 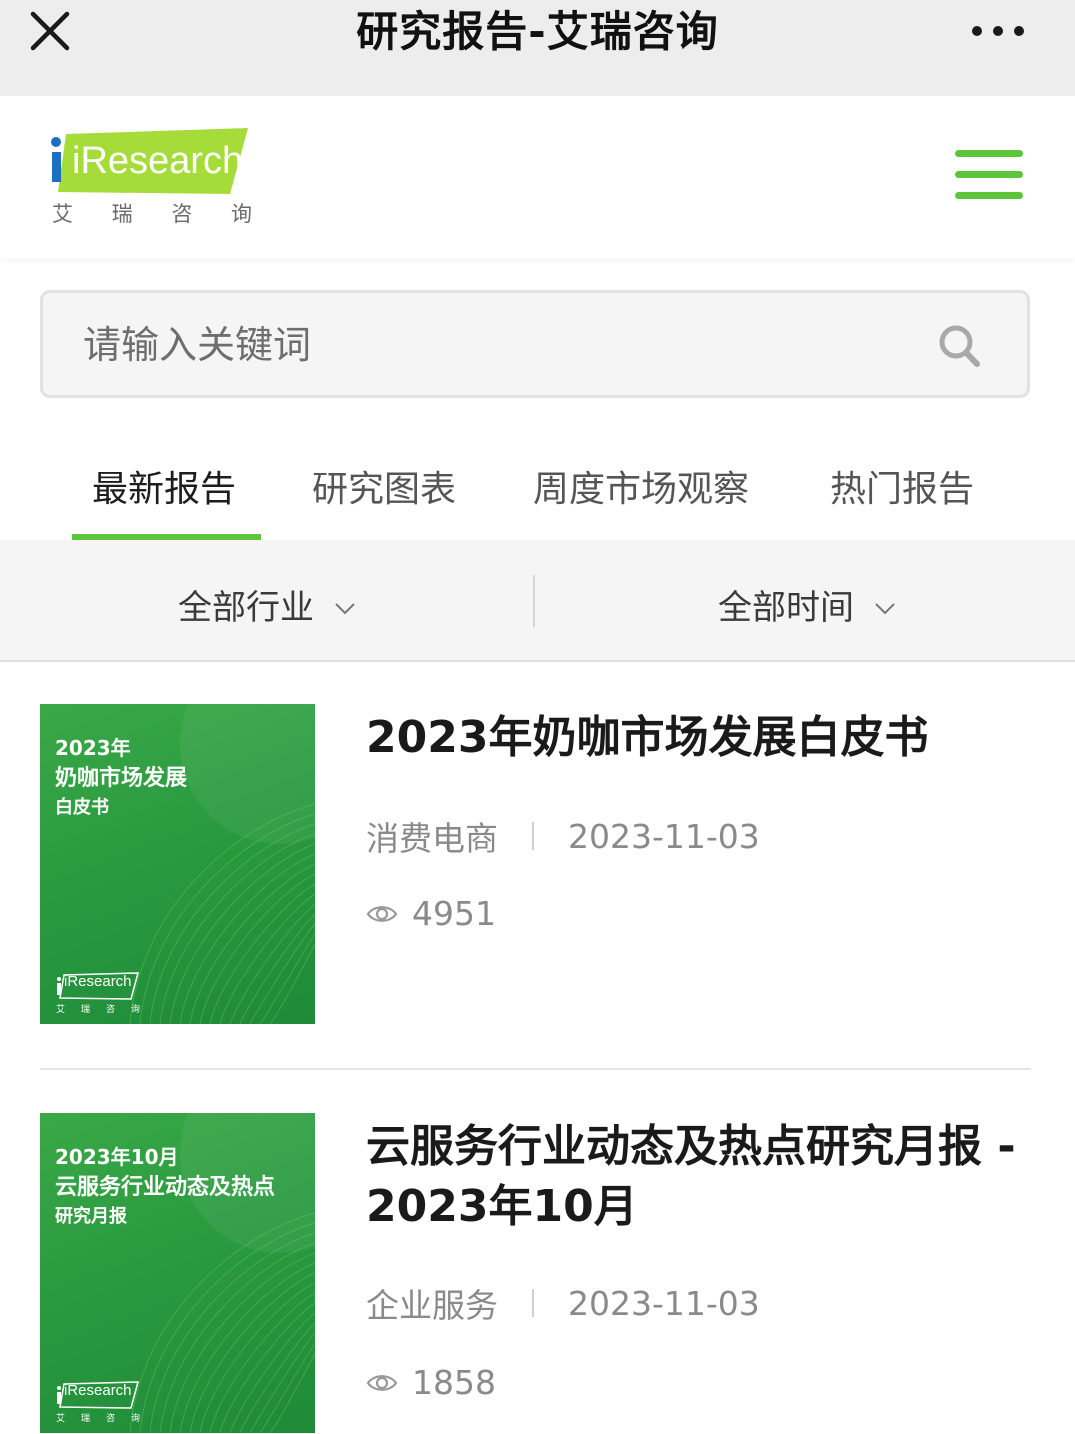 What do you see at coordinates (641, 500) in the screenshot?
I see `tab-weekly-market: 周度市场观察` at bounding box center [641, 500].